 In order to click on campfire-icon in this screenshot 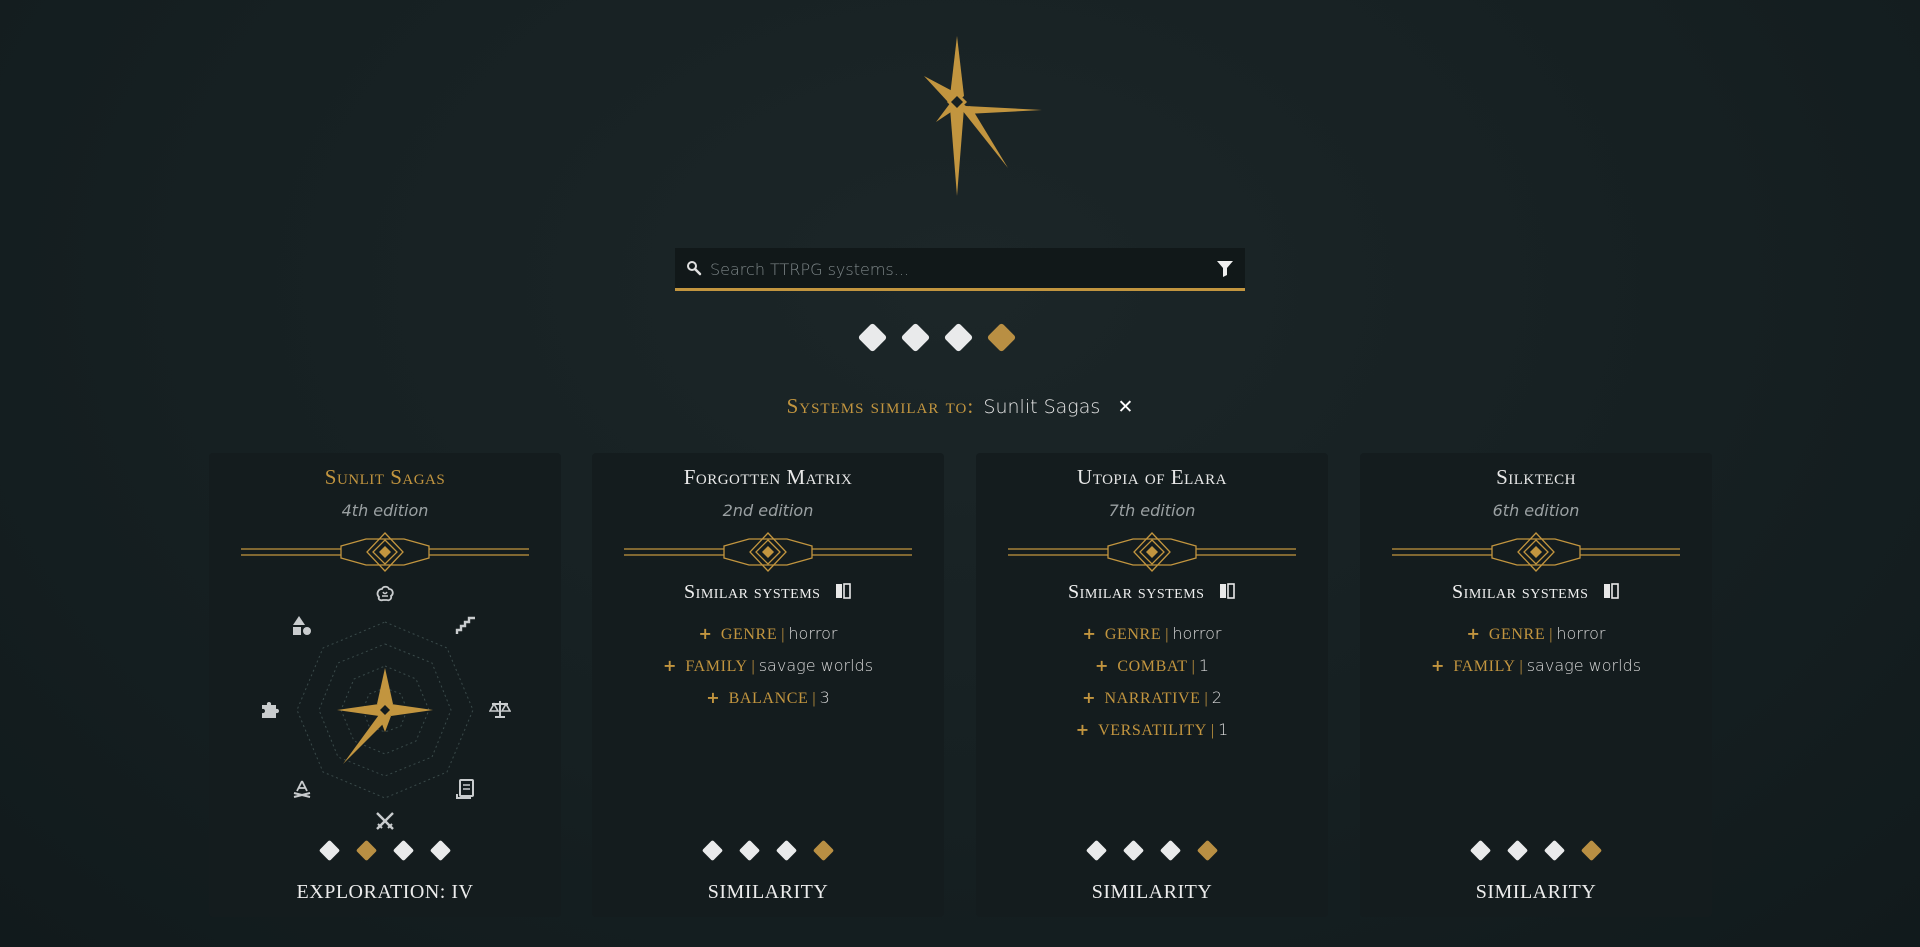, I will do `click(302, 789)`.